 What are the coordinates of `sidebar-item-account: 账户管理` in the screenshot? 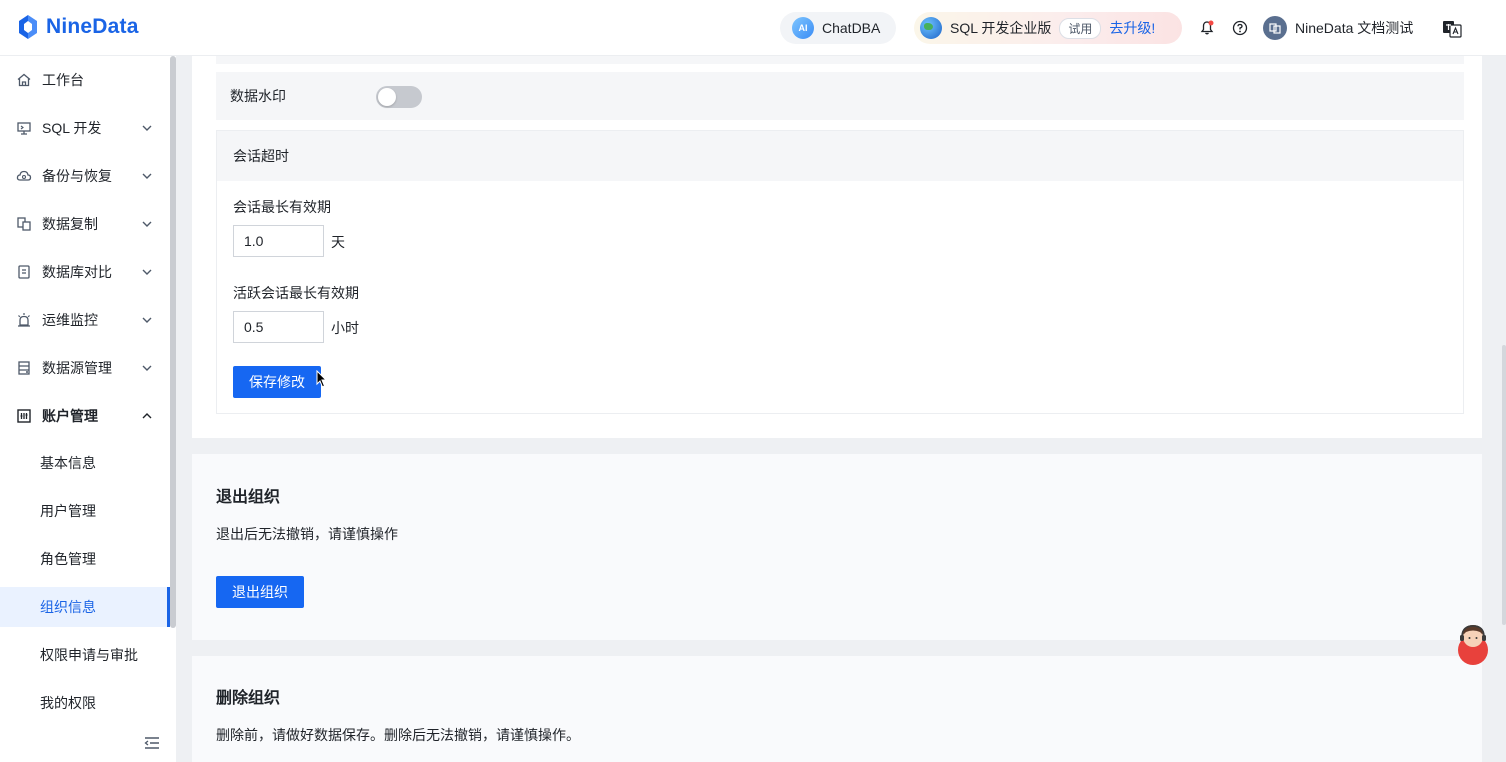 It's located at (84, 416).